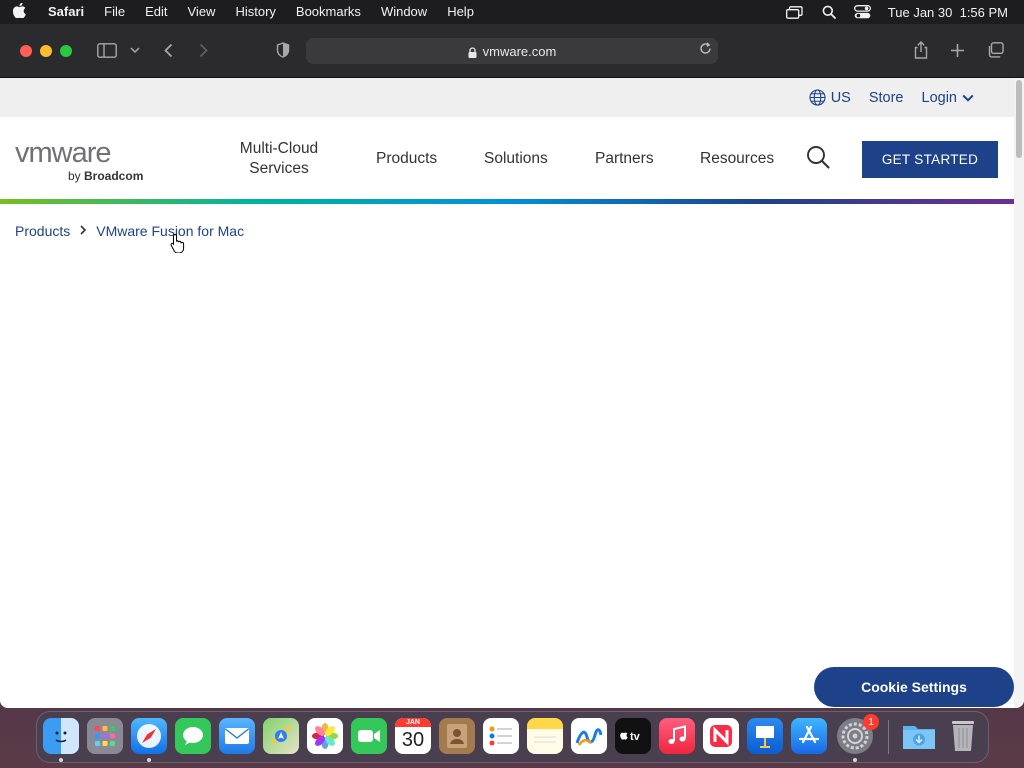 This screenshot has width=1024, height=768. What do you see at coordinates (149, 736) in the screenshot?
I see `safari-icon` at bounding box center [149, 736].